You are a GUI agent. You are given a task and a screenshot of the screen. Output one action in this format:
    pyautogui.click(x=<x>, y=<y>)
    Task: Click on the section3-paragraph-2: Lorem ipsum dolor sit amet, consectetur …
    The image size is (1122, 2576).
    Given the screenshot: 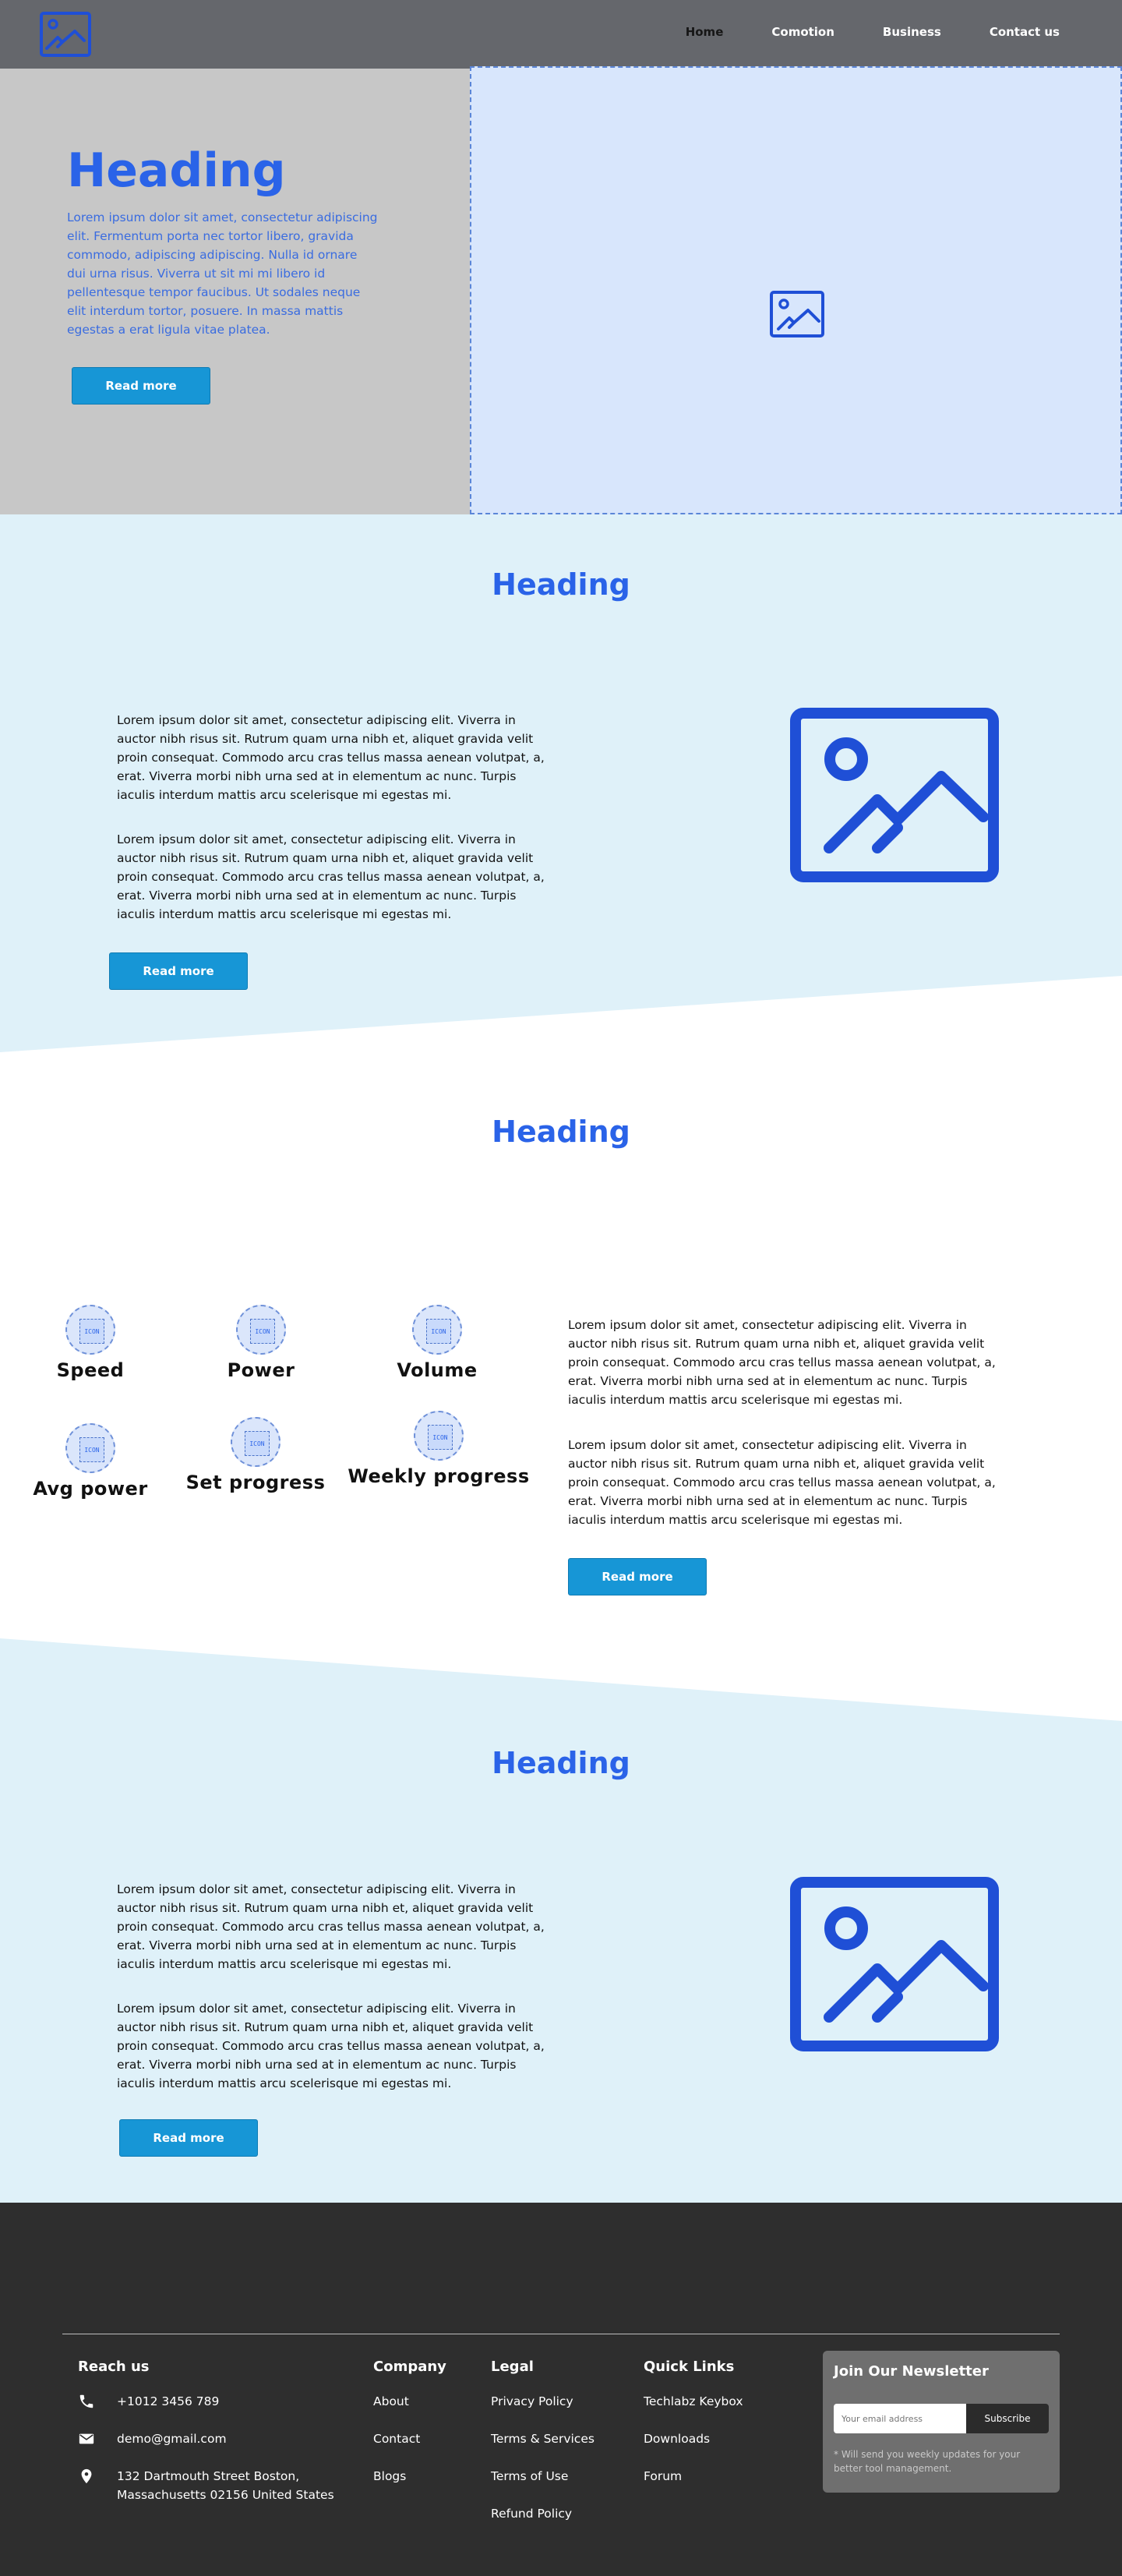 What is the action you would take?
    pyautogui.click(x=331, y=2046)
    